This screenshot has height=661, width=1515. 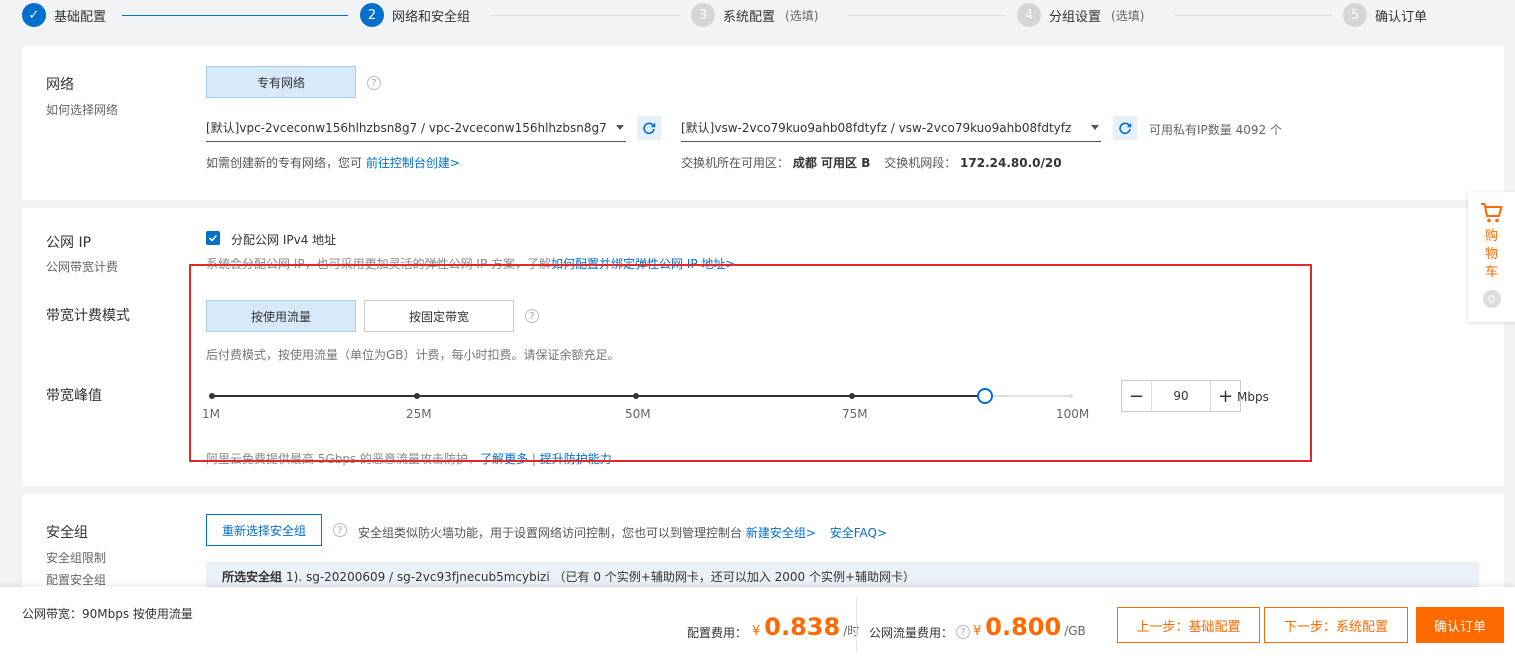 I want to click on assign-ipv4-checkbox, so click(x=213, y=238).